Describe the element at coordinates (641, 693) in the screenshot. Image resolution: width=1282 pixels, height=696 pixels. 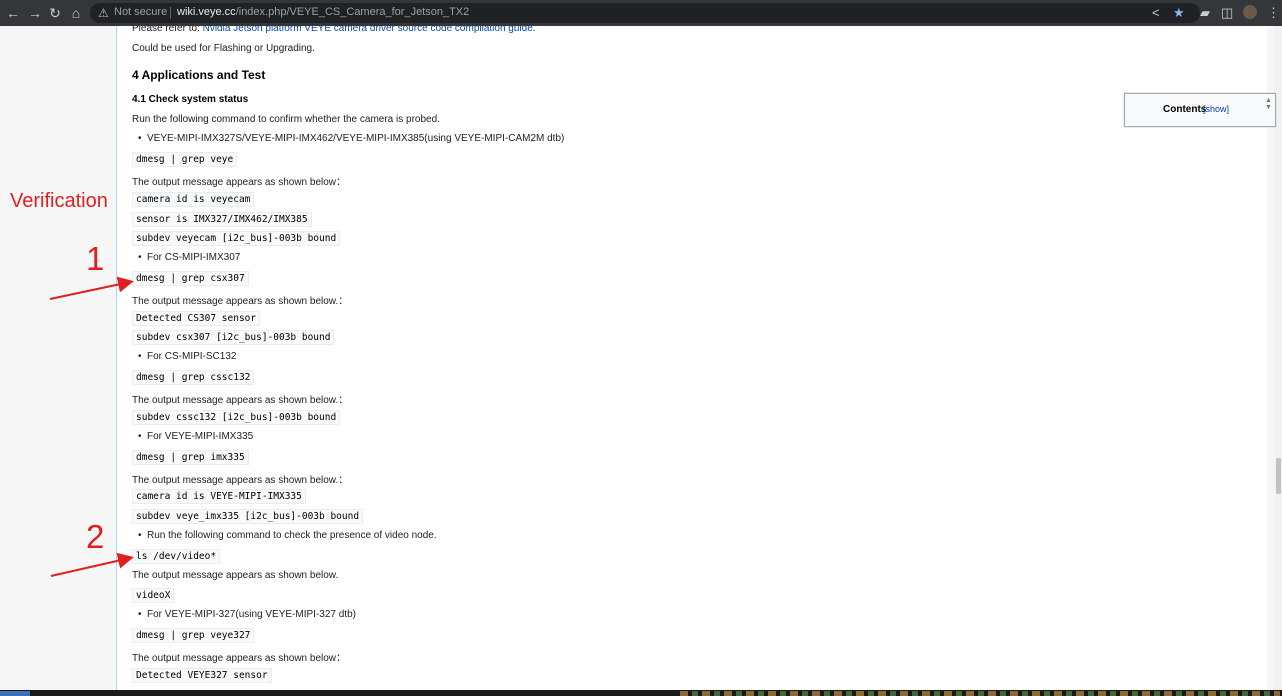
I see `os-taskbar` at that location.